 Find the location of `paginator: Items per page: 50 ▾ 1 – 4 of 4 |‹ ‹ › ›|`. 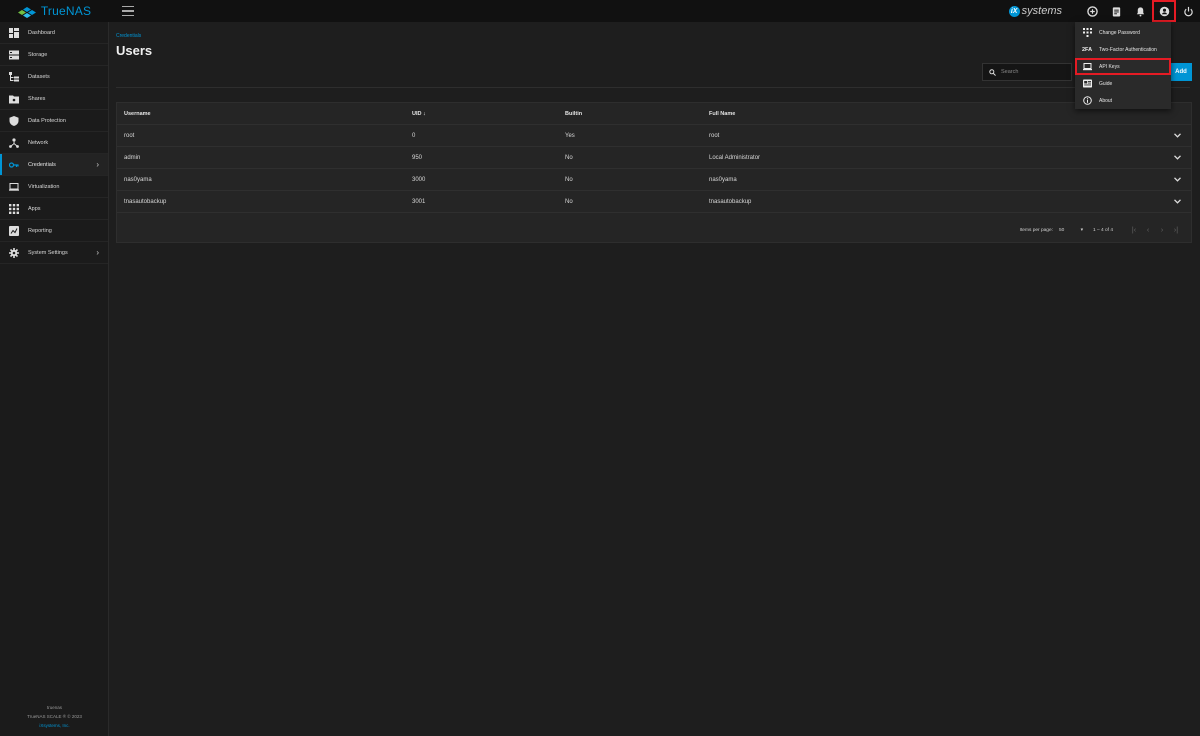

paginator: Items per page: 50 ▾ 1 – 4 of 4 |‹ ‹ › ›| is located at coordinates (654, 230).